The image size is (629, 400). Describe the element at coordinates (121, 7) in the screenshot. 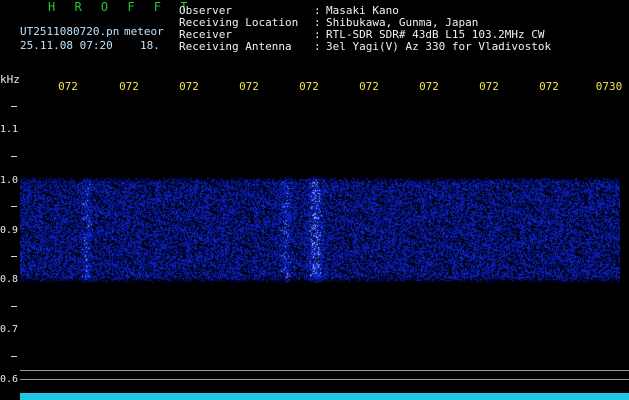

I see `app-name: H R O F F T` at that location.